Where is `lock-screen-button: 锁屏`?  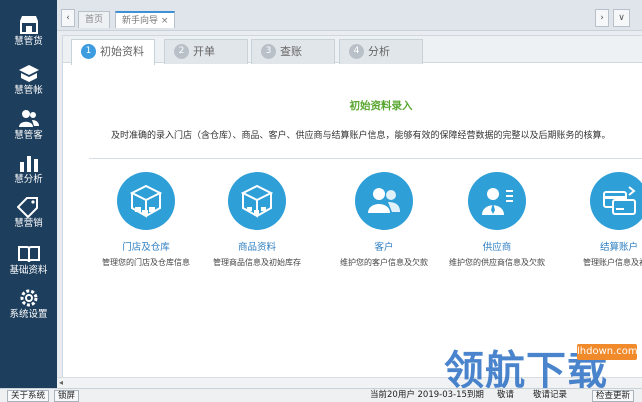 lock-screen-button: 锁屏 is located at coordinates (67, 396).